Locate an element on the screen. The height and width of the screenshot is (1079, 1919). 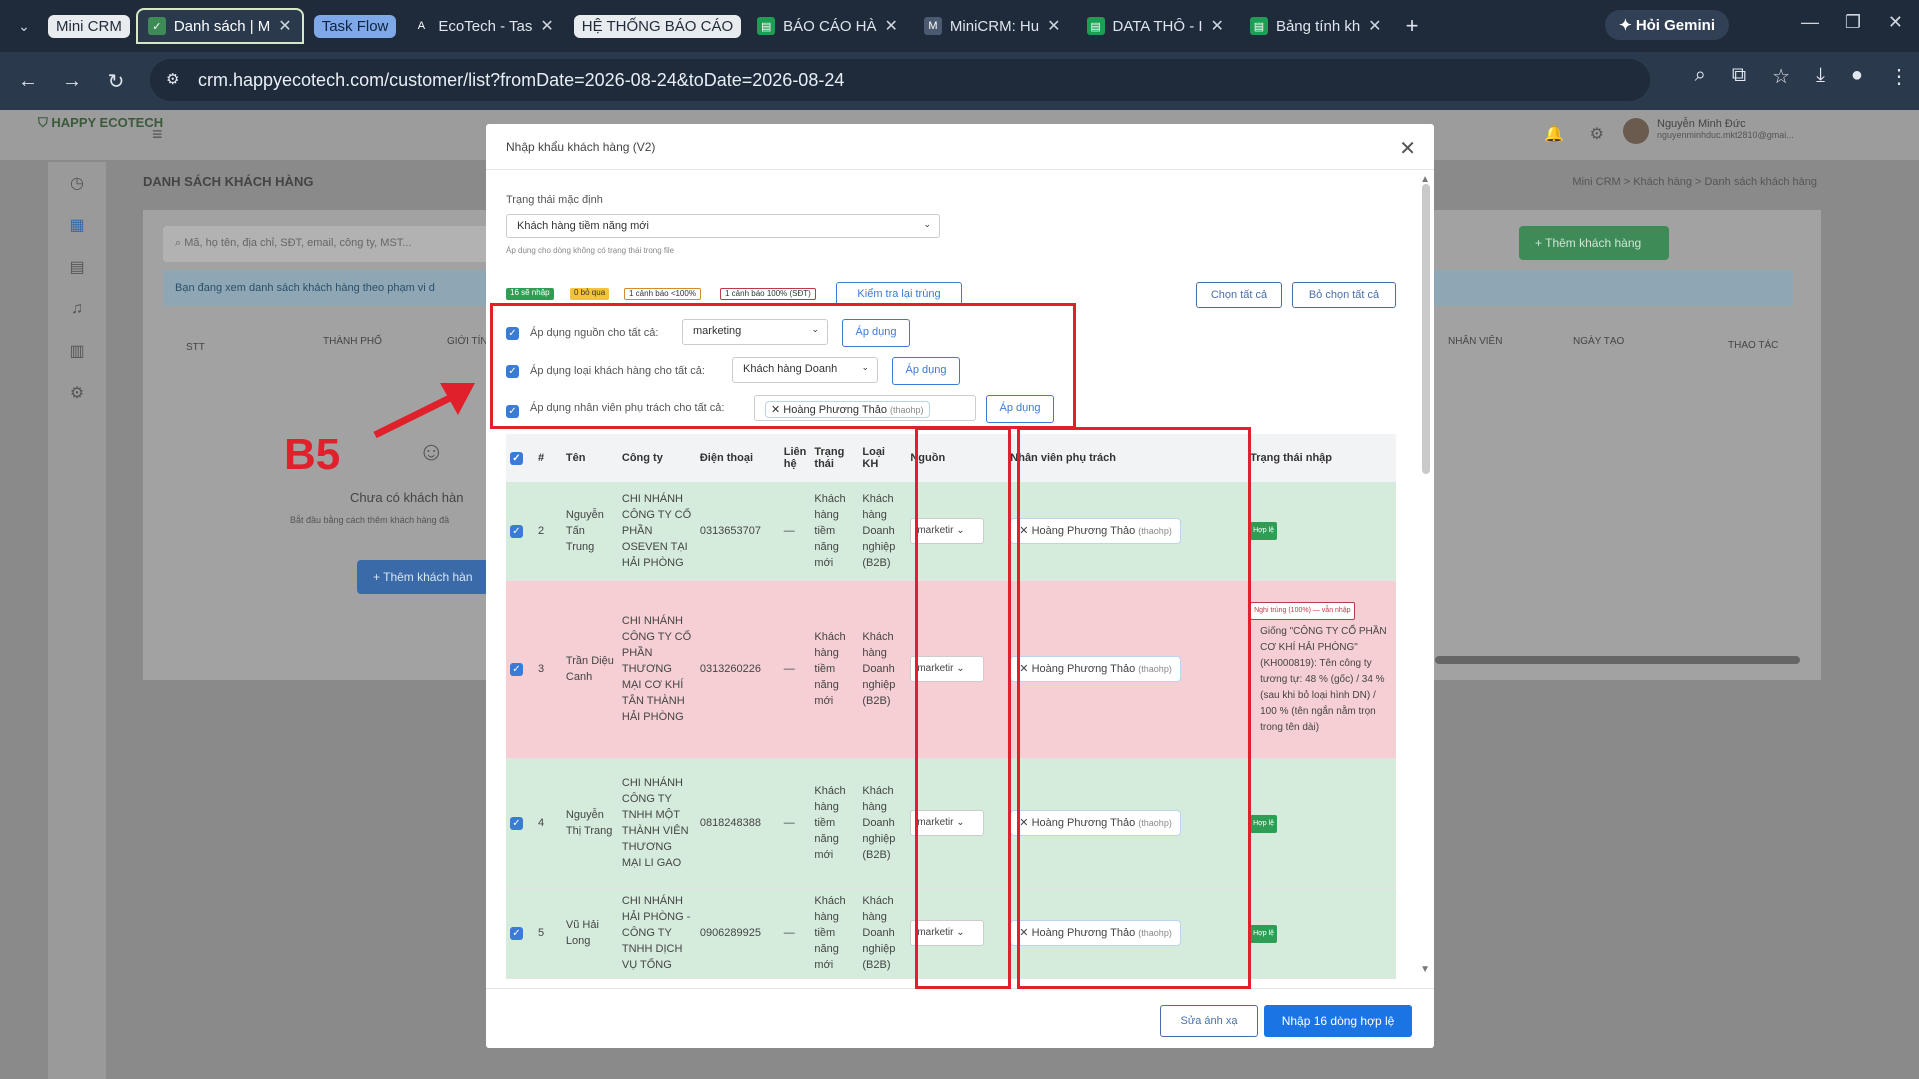
select-all-rows-checkbox: ✓ is located at coordinates (516, 458).